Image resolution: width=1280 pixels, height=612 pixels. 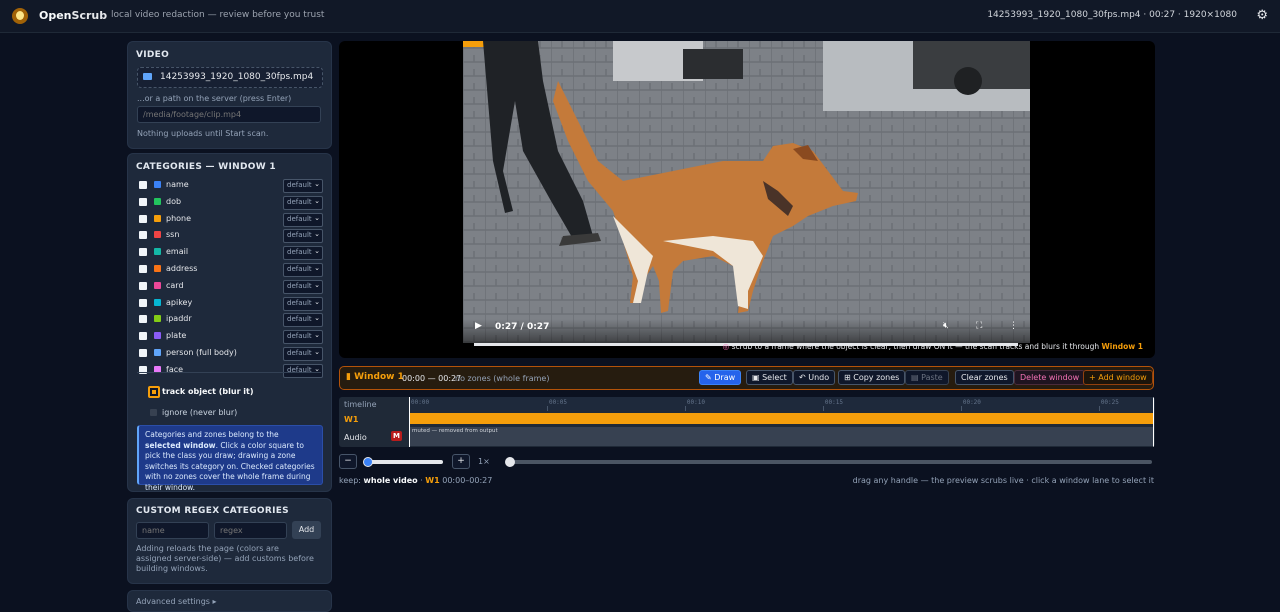 What do you see at coordinates (769, 377) in the screenshot?
I see `select-button: ▣ Select` at bounding box center [769, 377].